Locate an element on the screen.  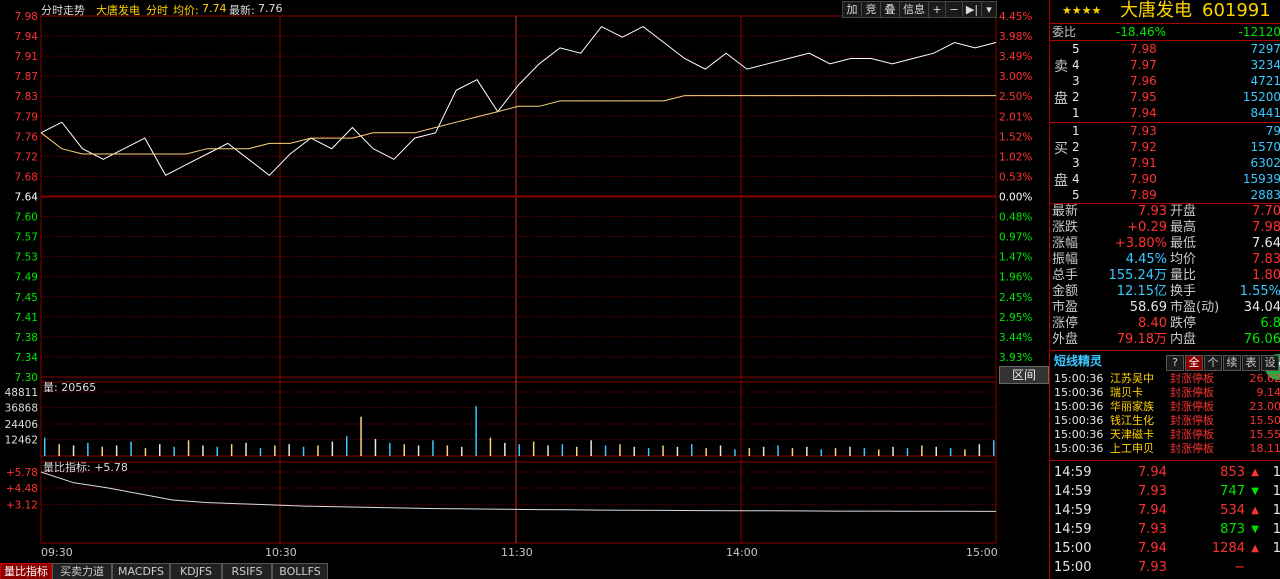
bid-level: 5 is located at coordinates (1076, 195).